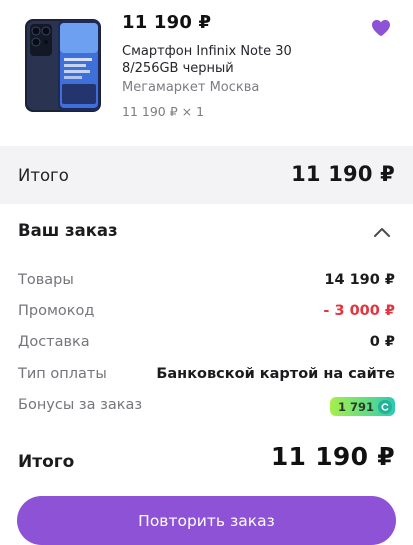 This screenshot has height=545, width=413. What do you see at coordinates (206, 313) in the screenshot?
I see `row-promocode: Промокод - 3 000 ₽` at bounding box center [206, 313].